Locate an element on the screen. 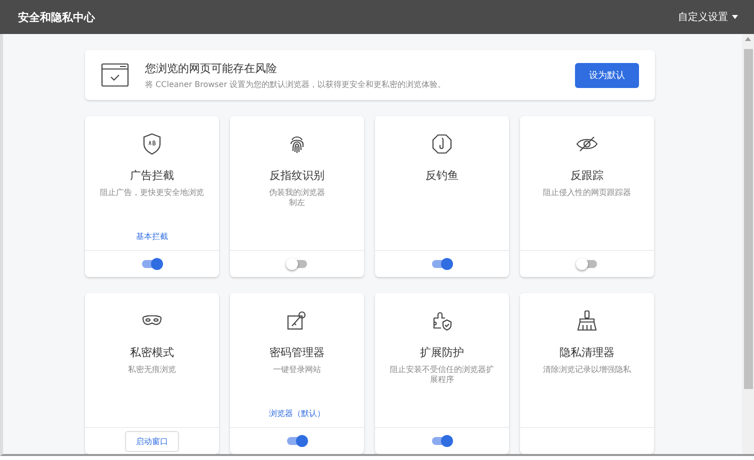  feature-description: 阻止广告，更快更安全地浏览 is located at coordinates (152, 193).